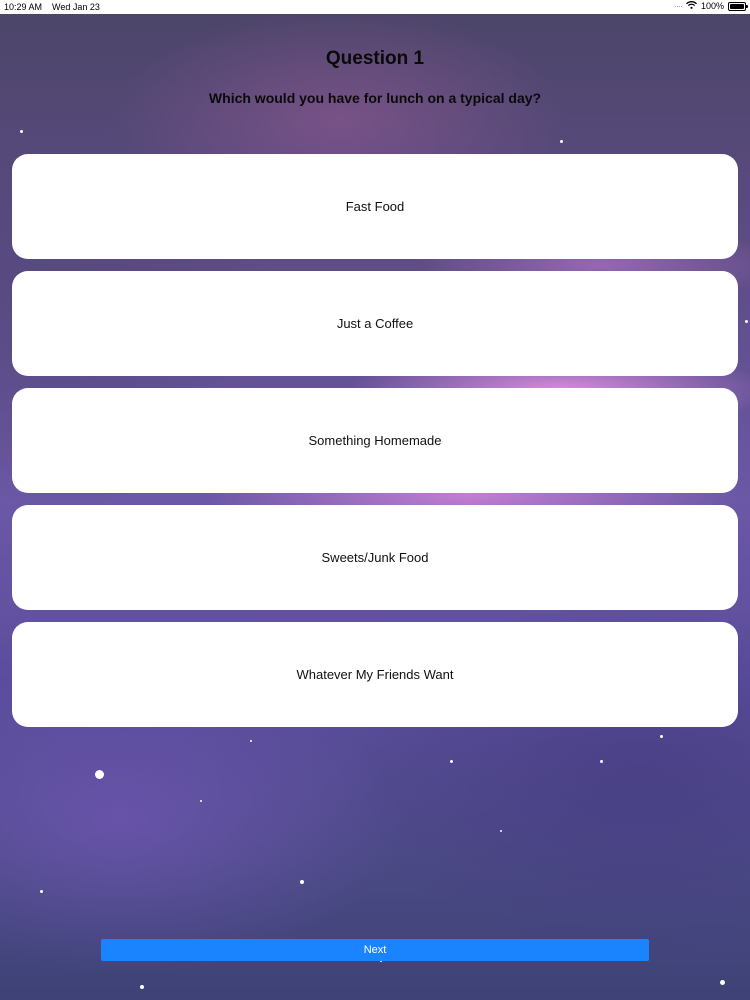 The image size is (750, 1000). What do you see at coordinates (738, 6) in the screenshot?
I see `battery-icon` at bounding box center [738, 6].